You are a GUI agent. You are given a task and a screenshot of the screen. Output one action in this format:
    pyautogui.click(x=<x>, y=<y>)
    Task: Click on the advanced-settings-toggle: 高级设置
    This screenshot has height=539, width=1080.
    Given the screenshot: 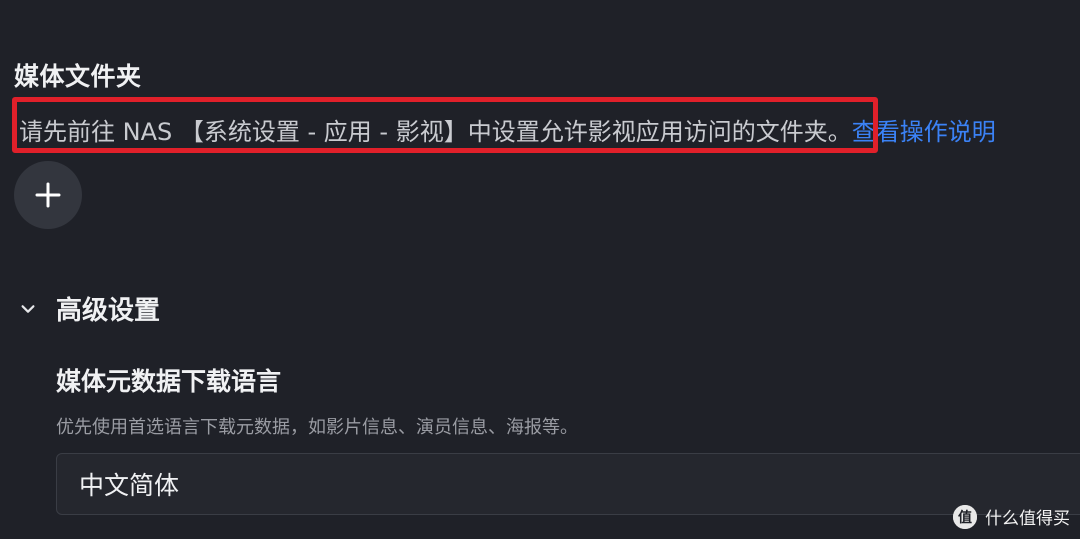 What is the action you would take?
    pyautogui.click(x=87, y=308)
    